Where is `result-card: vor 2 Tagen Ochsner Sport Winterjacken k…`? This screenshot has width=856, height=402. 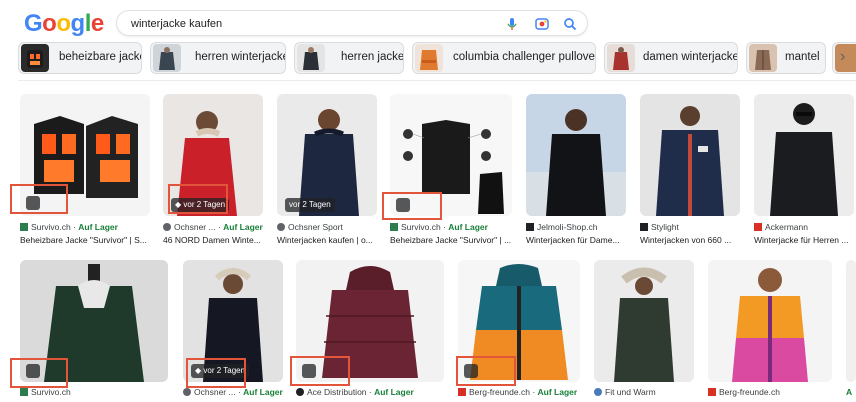 result-card: vor 2 Tagen Ochsner Sport Winterjacken k… is located at coordinates (327, 171).